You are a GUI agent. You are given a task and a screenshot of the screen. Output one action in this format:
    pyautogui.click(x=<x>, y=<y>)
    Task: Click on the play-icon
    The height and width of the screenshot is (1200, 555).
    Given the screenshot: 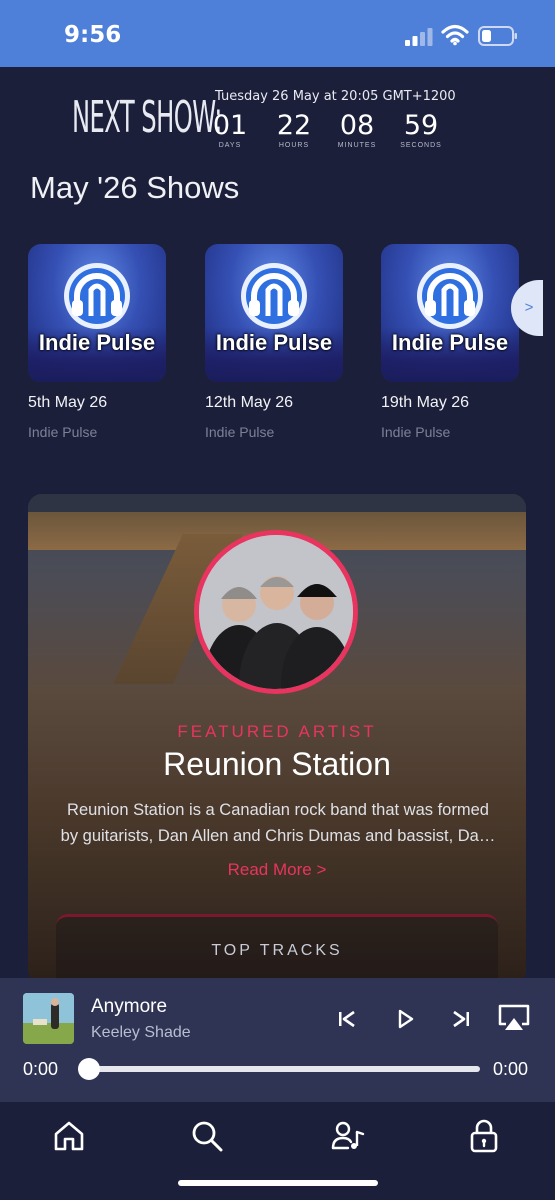 What is the action you would take?
    pyautogui.click(x=405, y=1019)
    